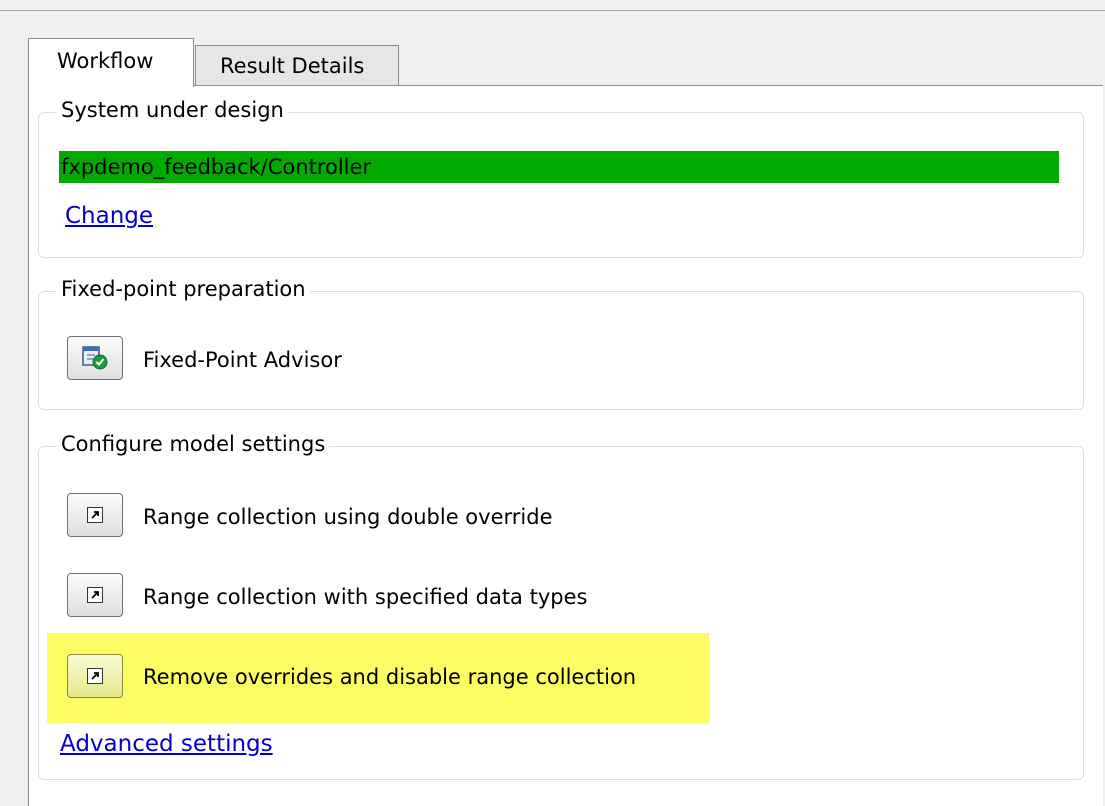  Describe the element at coordinates (193, 444) in the screenshot. I see `configure-model-settings-legend: Configure model settings` at that location.